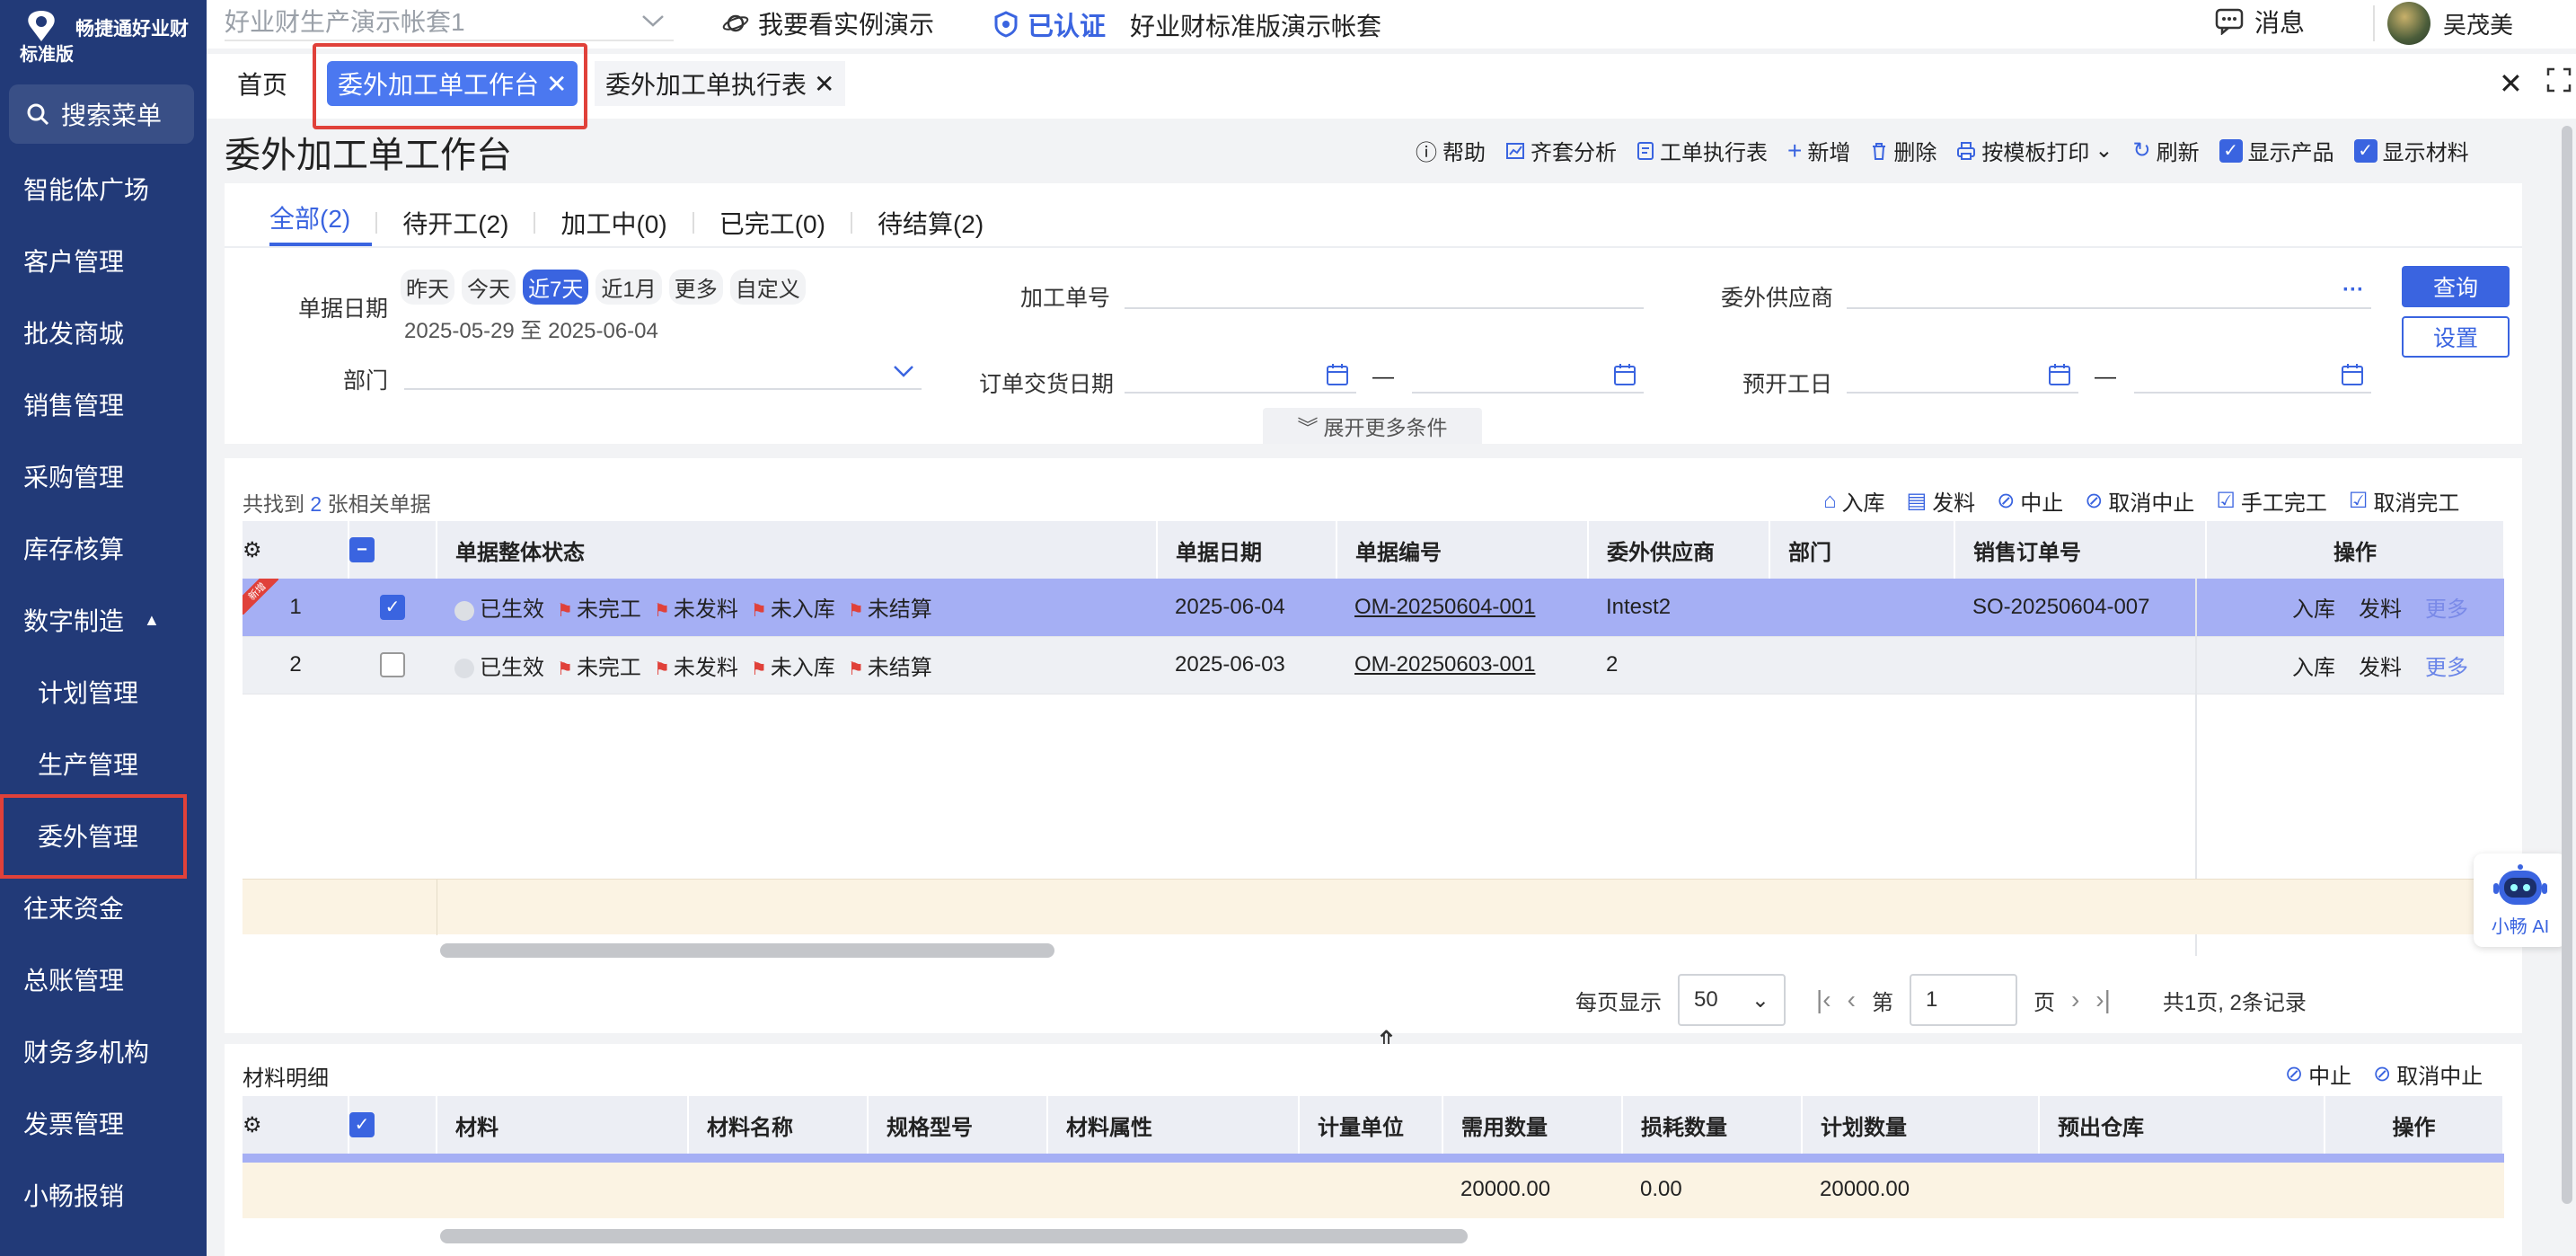  Describe the element at coordinates (1862, 550) in the screenshot. I see `col-header: 部门` at that location.